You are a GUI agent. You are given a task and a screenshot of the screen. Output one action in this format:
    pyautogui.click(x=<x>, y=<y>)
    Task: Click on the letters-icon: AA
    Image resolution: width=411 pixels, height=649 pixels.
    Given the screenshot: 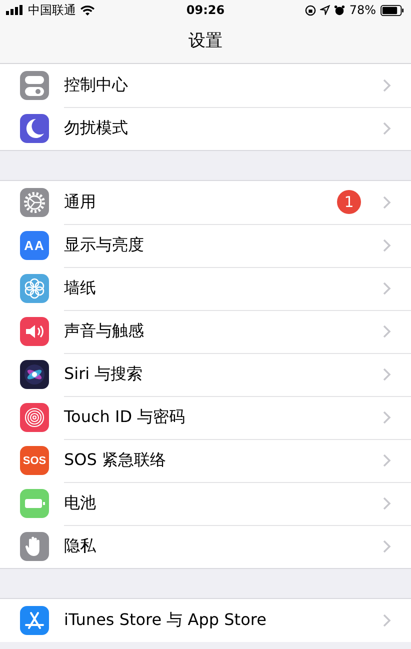 What is the action you would take?
    pyautogui.click(x=34, y=245)
    